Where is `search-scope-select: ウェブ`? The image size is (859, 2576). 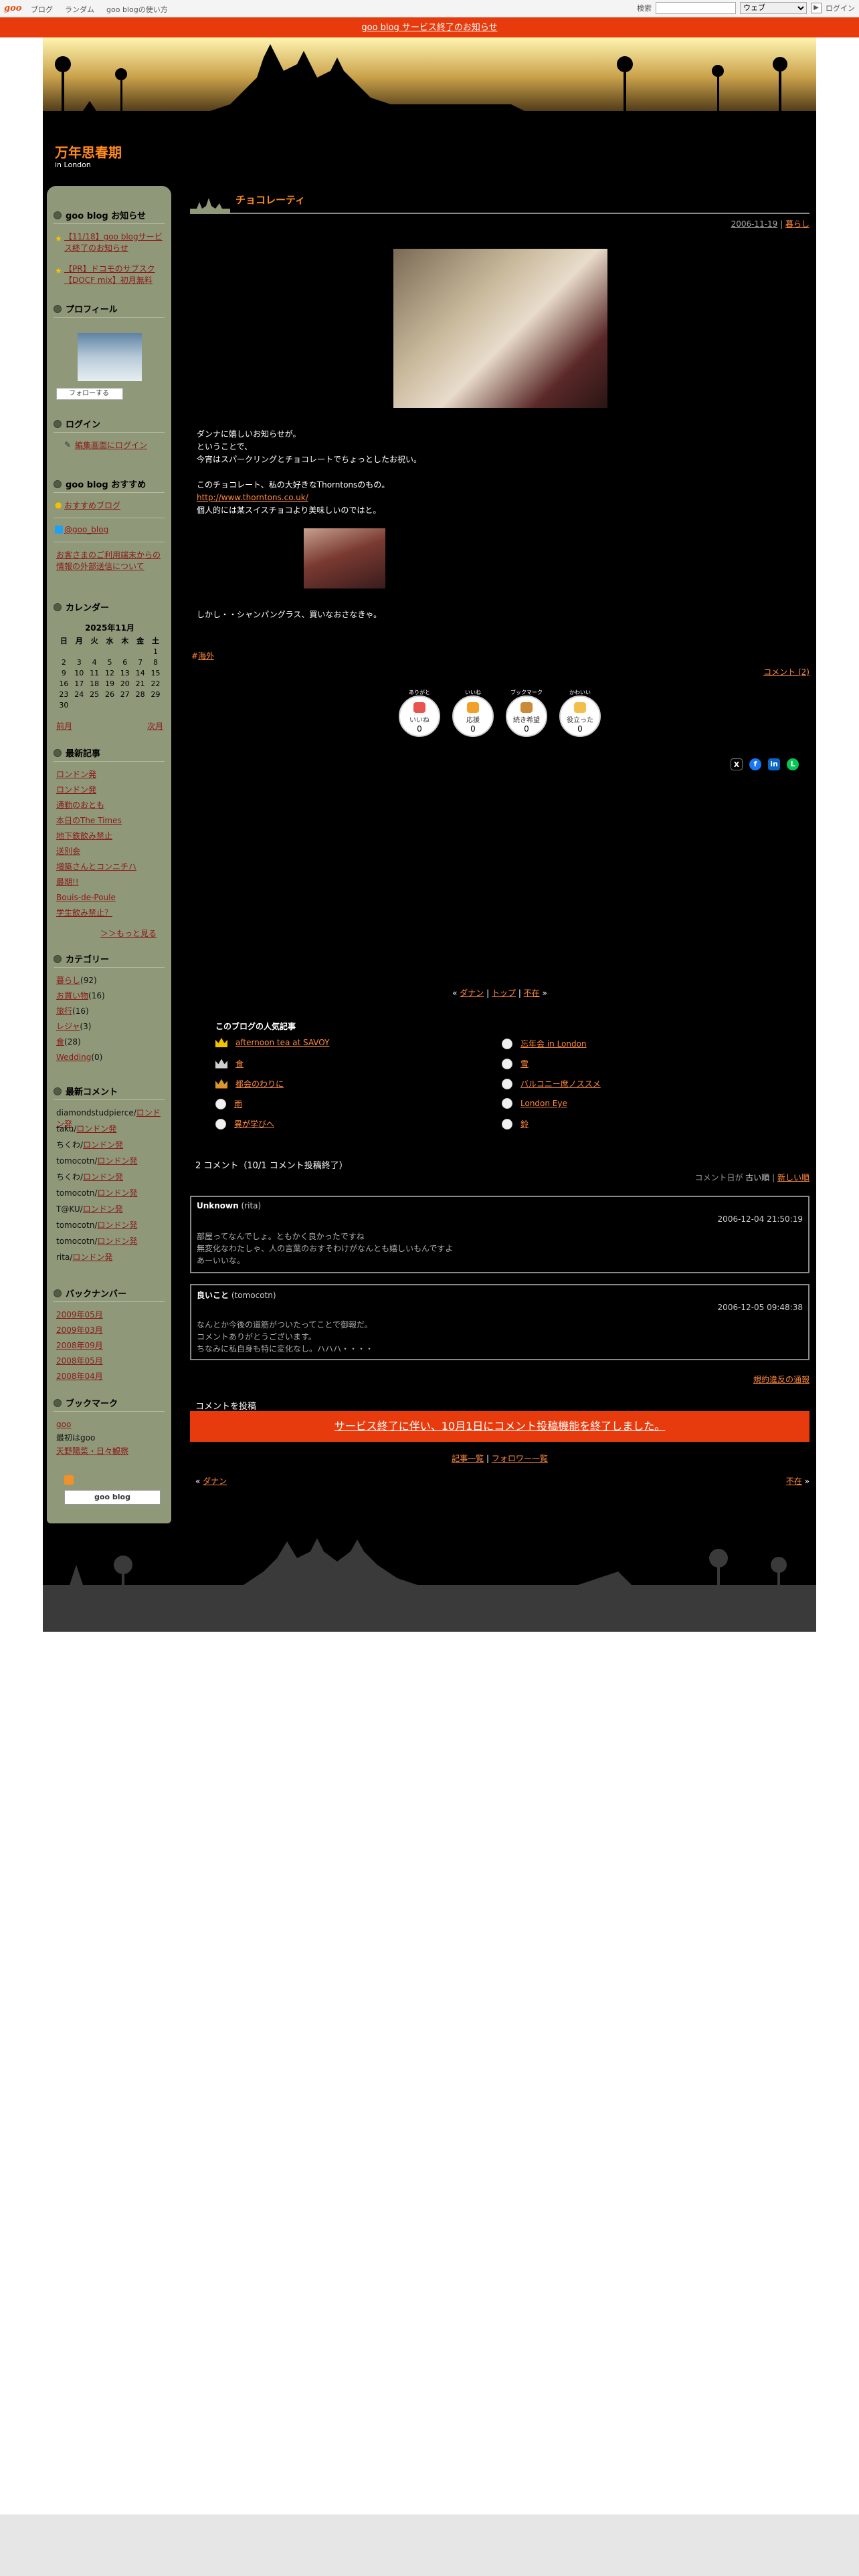
search-scope-select: ウェブ is located at coordinates (774, 8).